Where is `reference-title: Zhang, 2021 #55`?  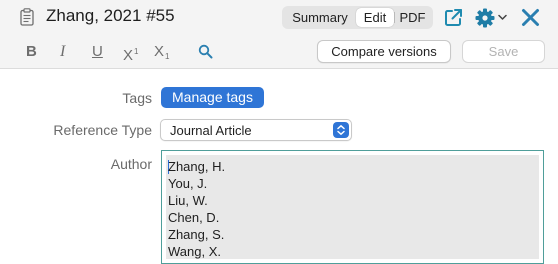
reference-title: Zhang, 2021 #55 is located at coordinates (110, 15).